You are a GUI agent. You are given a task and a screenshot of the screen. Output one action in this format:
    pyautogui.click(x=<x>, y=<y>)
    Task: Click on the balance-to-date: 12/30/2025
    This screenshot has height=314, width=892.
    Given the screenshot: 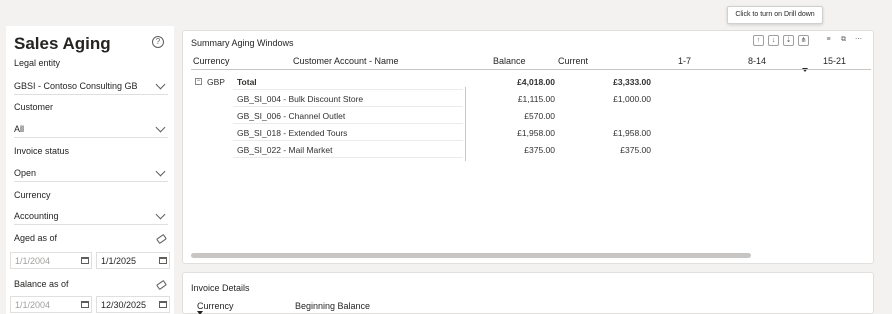 What is the action you would take?
    pyautogui.click(x=133, y=304)
    